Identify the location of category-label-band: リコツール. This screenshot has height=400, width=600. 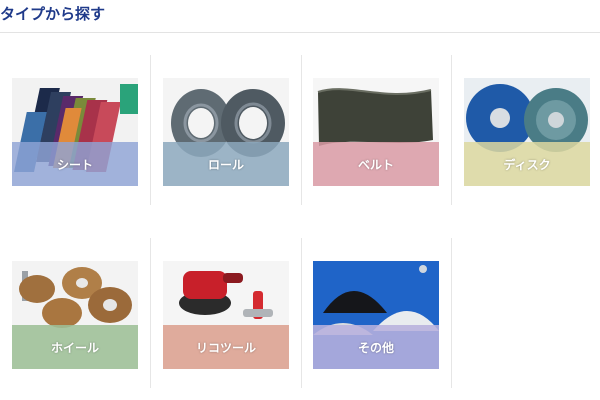
(226, 347).